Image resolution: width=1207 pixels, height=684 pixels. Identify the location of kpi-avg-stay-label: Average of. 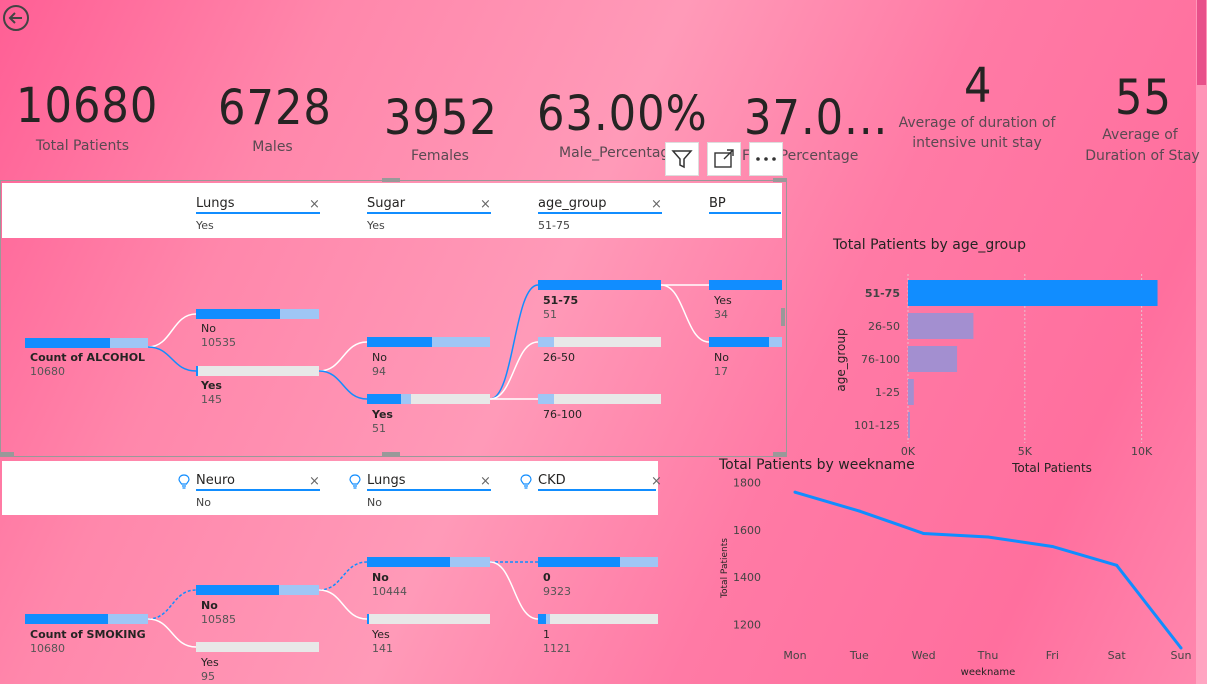
(1140, 135).